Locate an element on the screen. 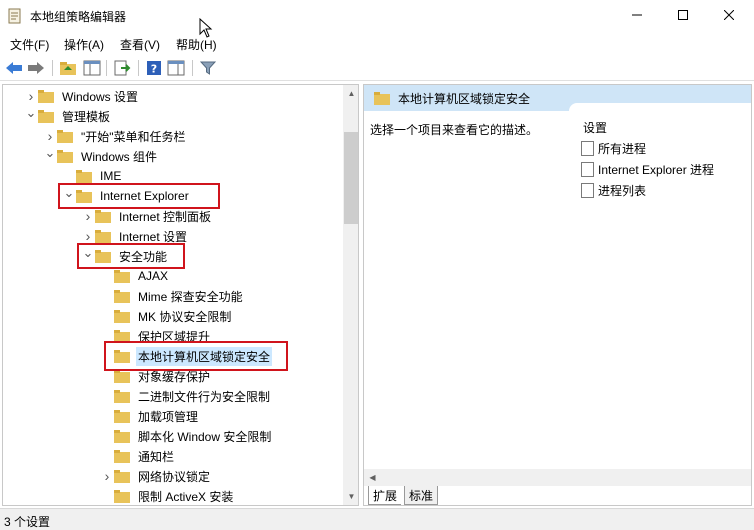  settings-column-header: 设置 is located at coordinates (595, 127).